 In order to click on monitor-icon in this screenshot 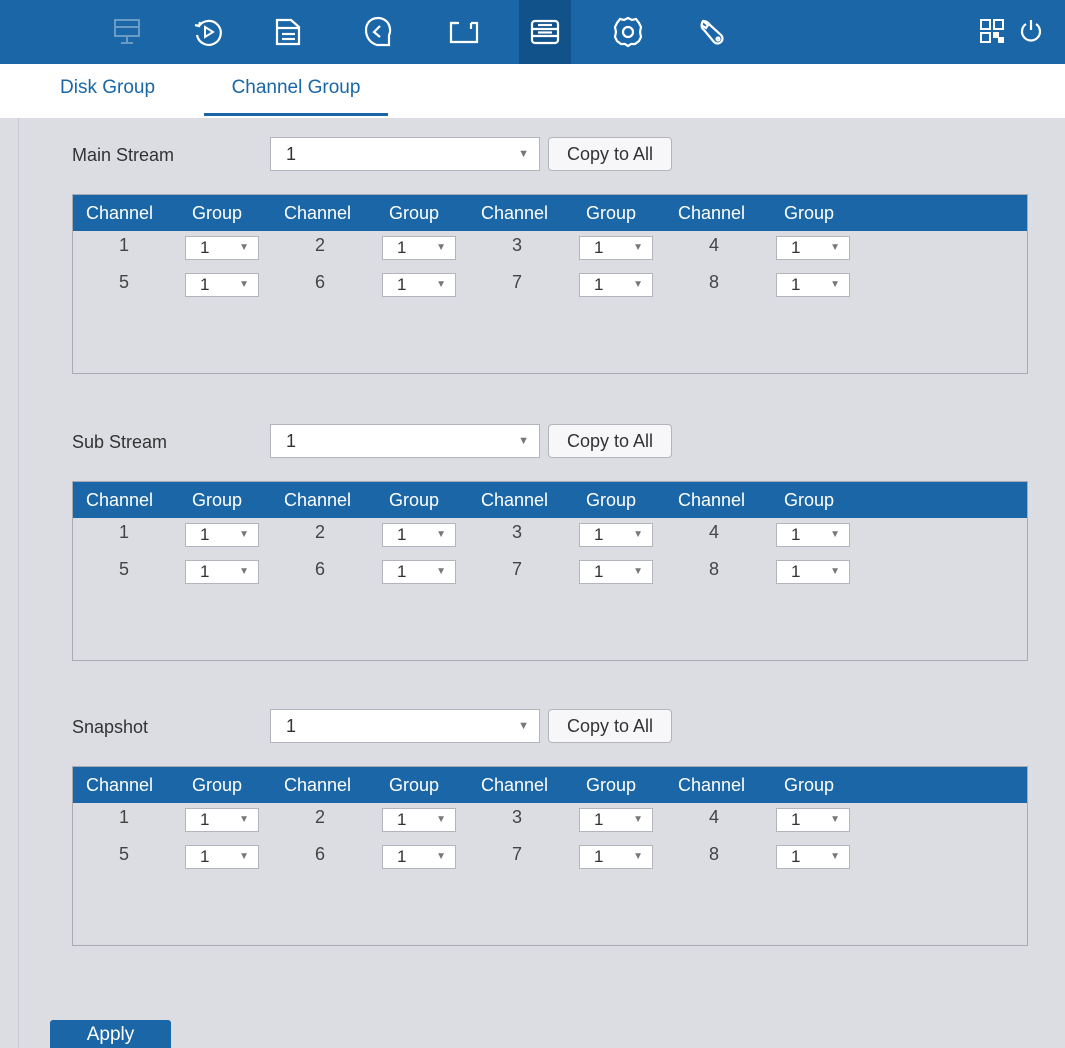, I will do `click(128, 32)`.